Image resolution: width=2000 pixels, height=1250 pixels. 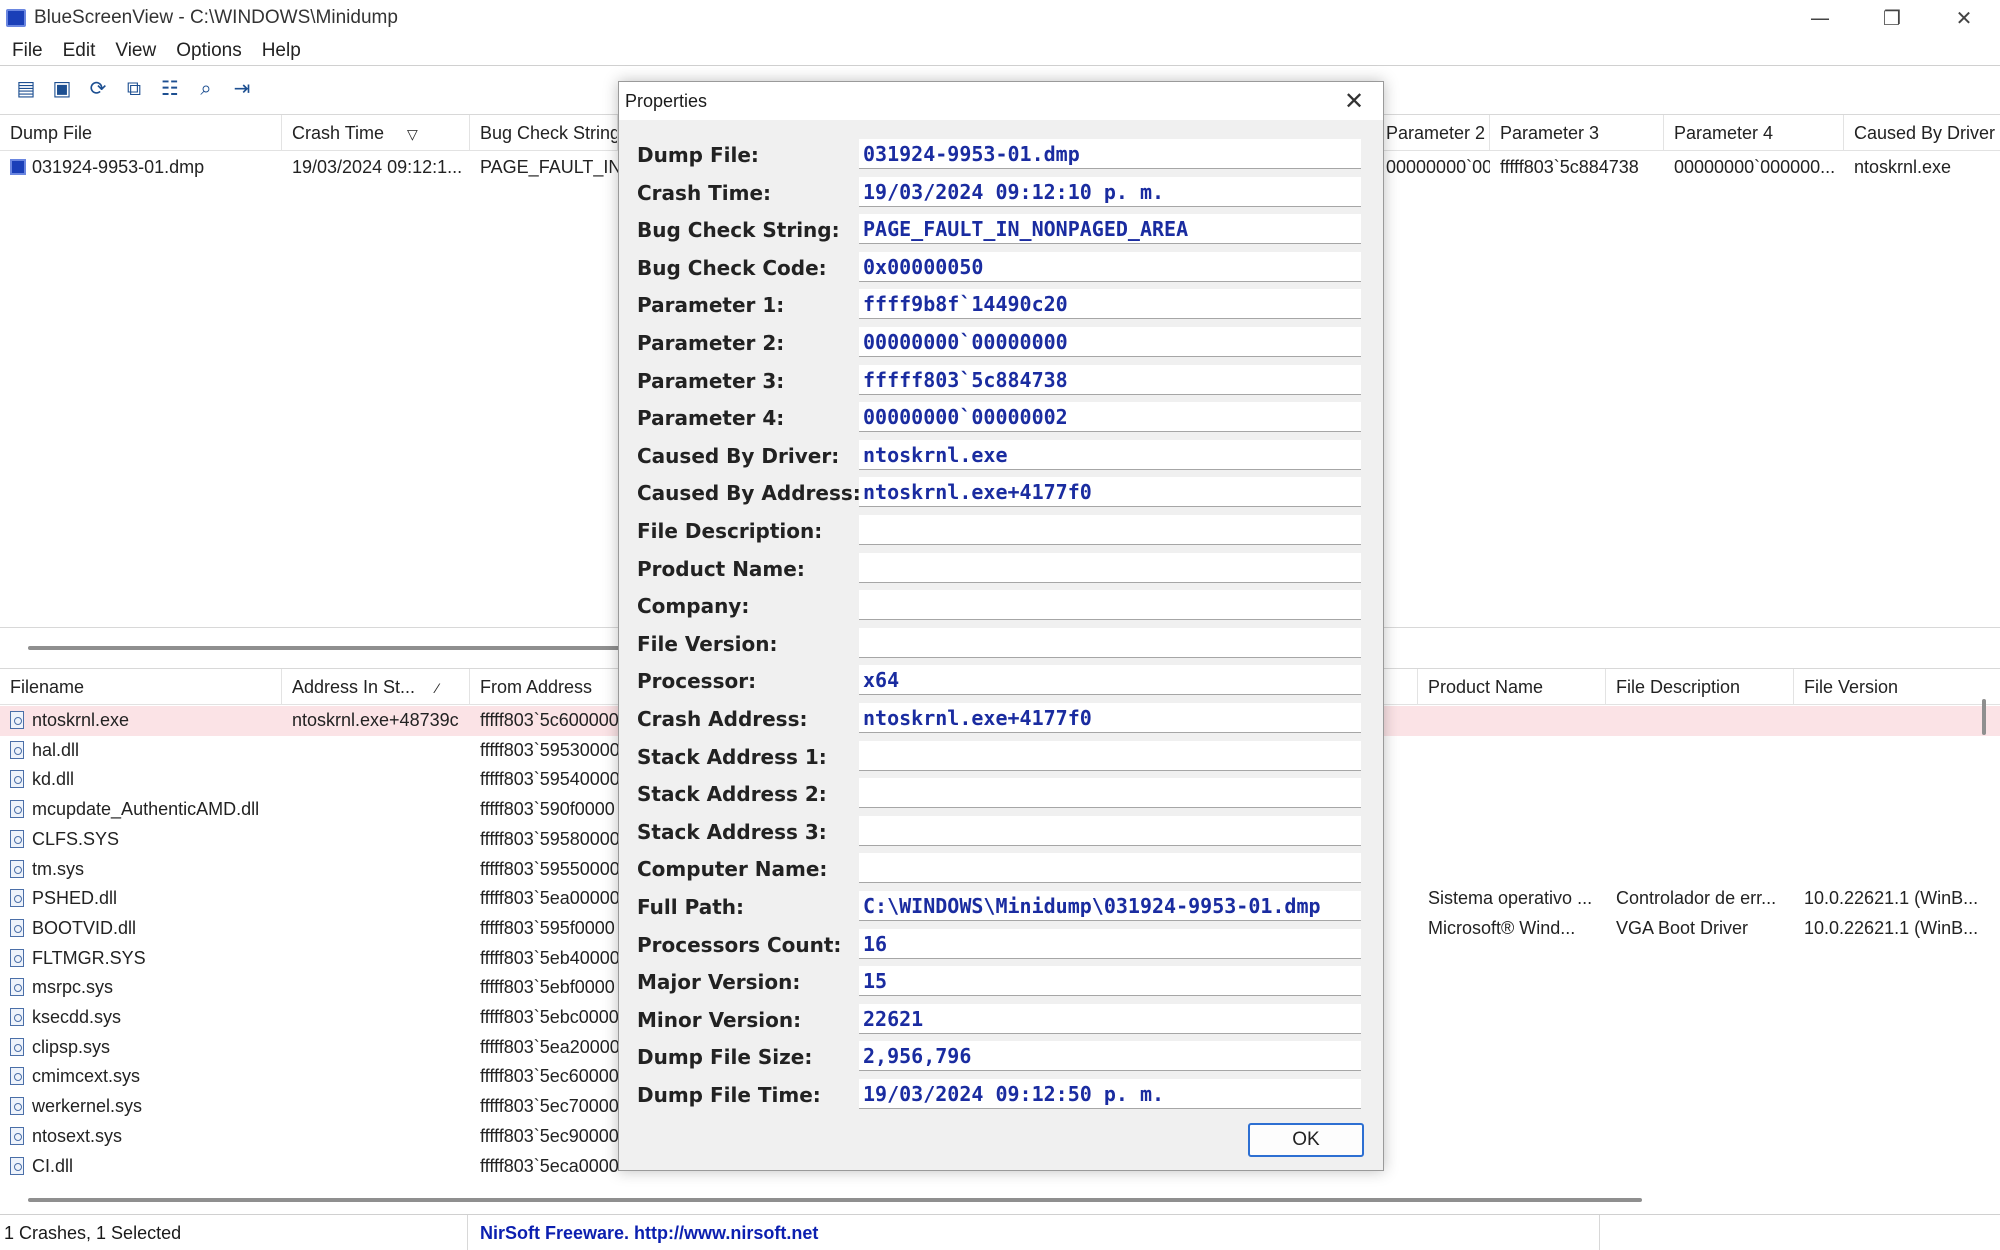 What do you see at coordinates (1354, 101) in the screenshot?
I see `dialog-close-icon: ✕` at bounding box center [1354, 101].